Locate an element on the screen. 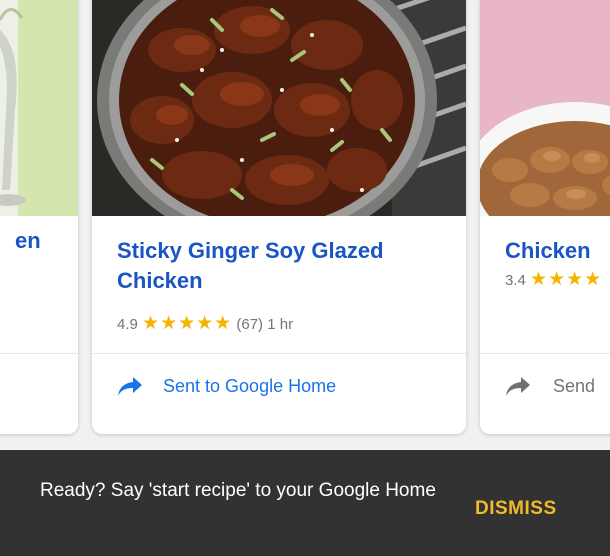 The width and height of the screenshot is (610, 556). recipe-meta: 3.4 ★★★★ is located at coordinates (553, 279).